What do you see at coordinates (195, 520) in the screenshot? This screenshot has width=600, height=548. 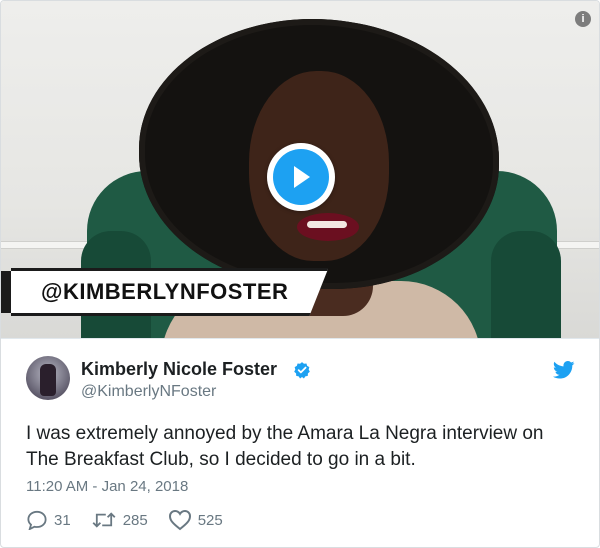 I see `like-button: 525` at bounding box center [195, 520].